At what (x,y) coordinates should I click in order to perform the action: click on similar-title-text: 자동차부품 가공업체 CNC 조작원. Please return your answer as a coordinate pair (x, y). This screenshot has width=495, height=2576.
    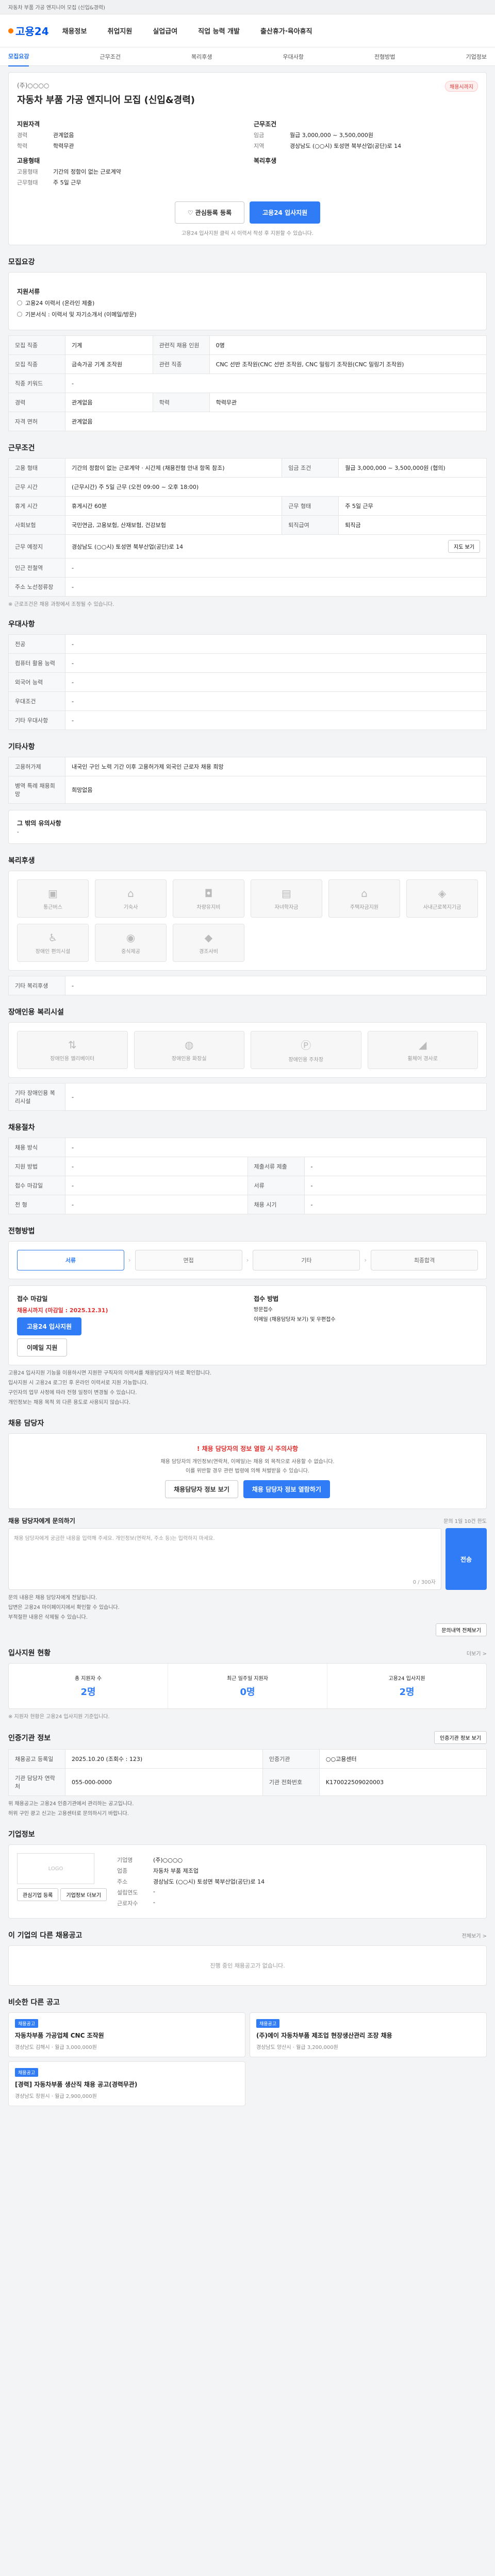
    Looking at the image, I should click on (59, 2035).